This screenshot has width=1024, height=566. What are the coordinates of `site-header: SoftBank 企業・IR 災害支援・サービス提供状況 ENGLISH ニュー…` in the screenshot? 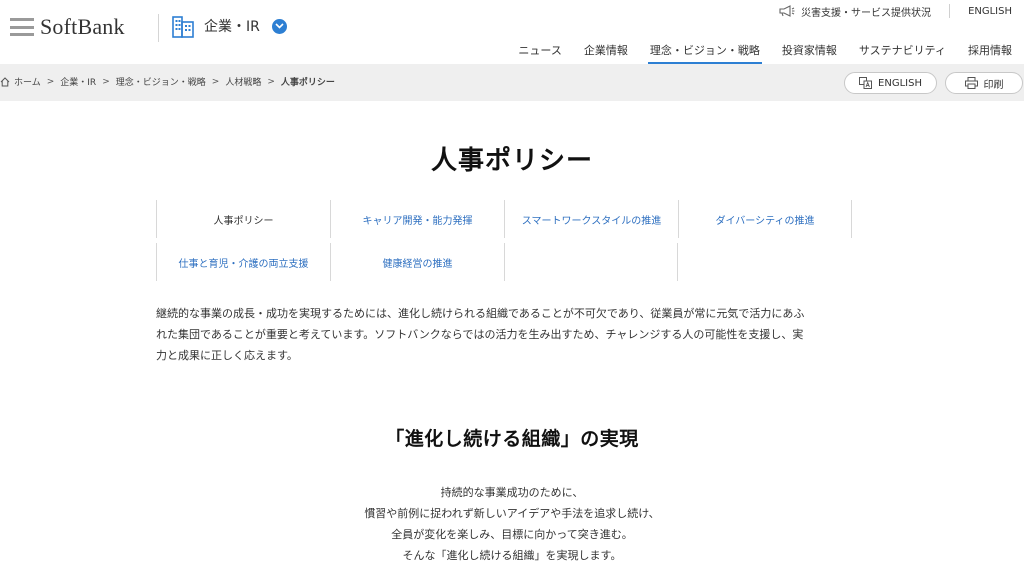 It's located at (512, 32).